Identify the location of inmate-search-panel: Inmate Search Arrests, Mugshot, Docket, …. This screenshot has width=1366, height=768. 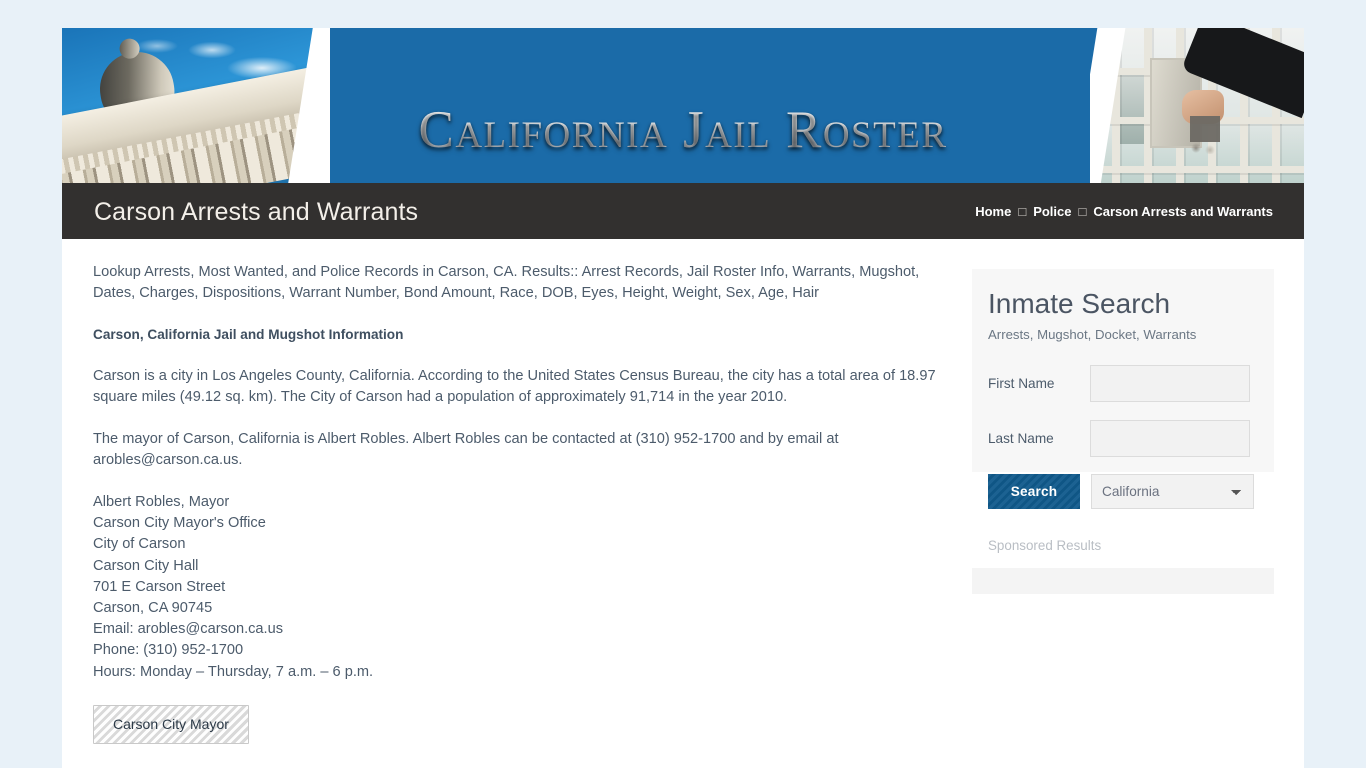
(1123, 370).